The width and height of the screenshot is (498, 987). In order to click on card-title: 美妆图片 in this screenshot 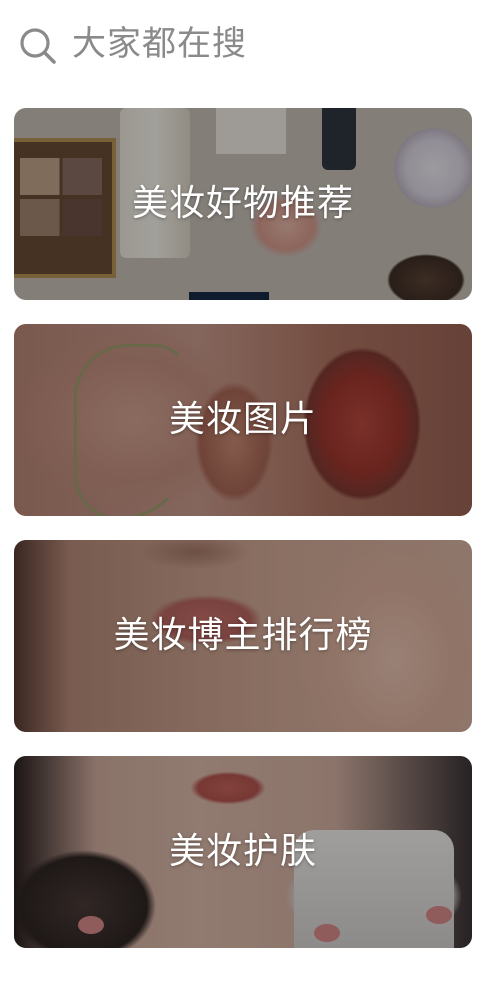, I will do `click(242, 419)`.